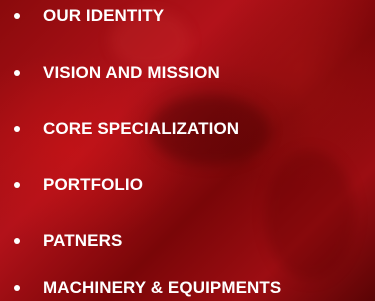 The width and height of the screenshot is (375, 301). I want to click on menu-item-label: PATNERS, so click(82, 241).